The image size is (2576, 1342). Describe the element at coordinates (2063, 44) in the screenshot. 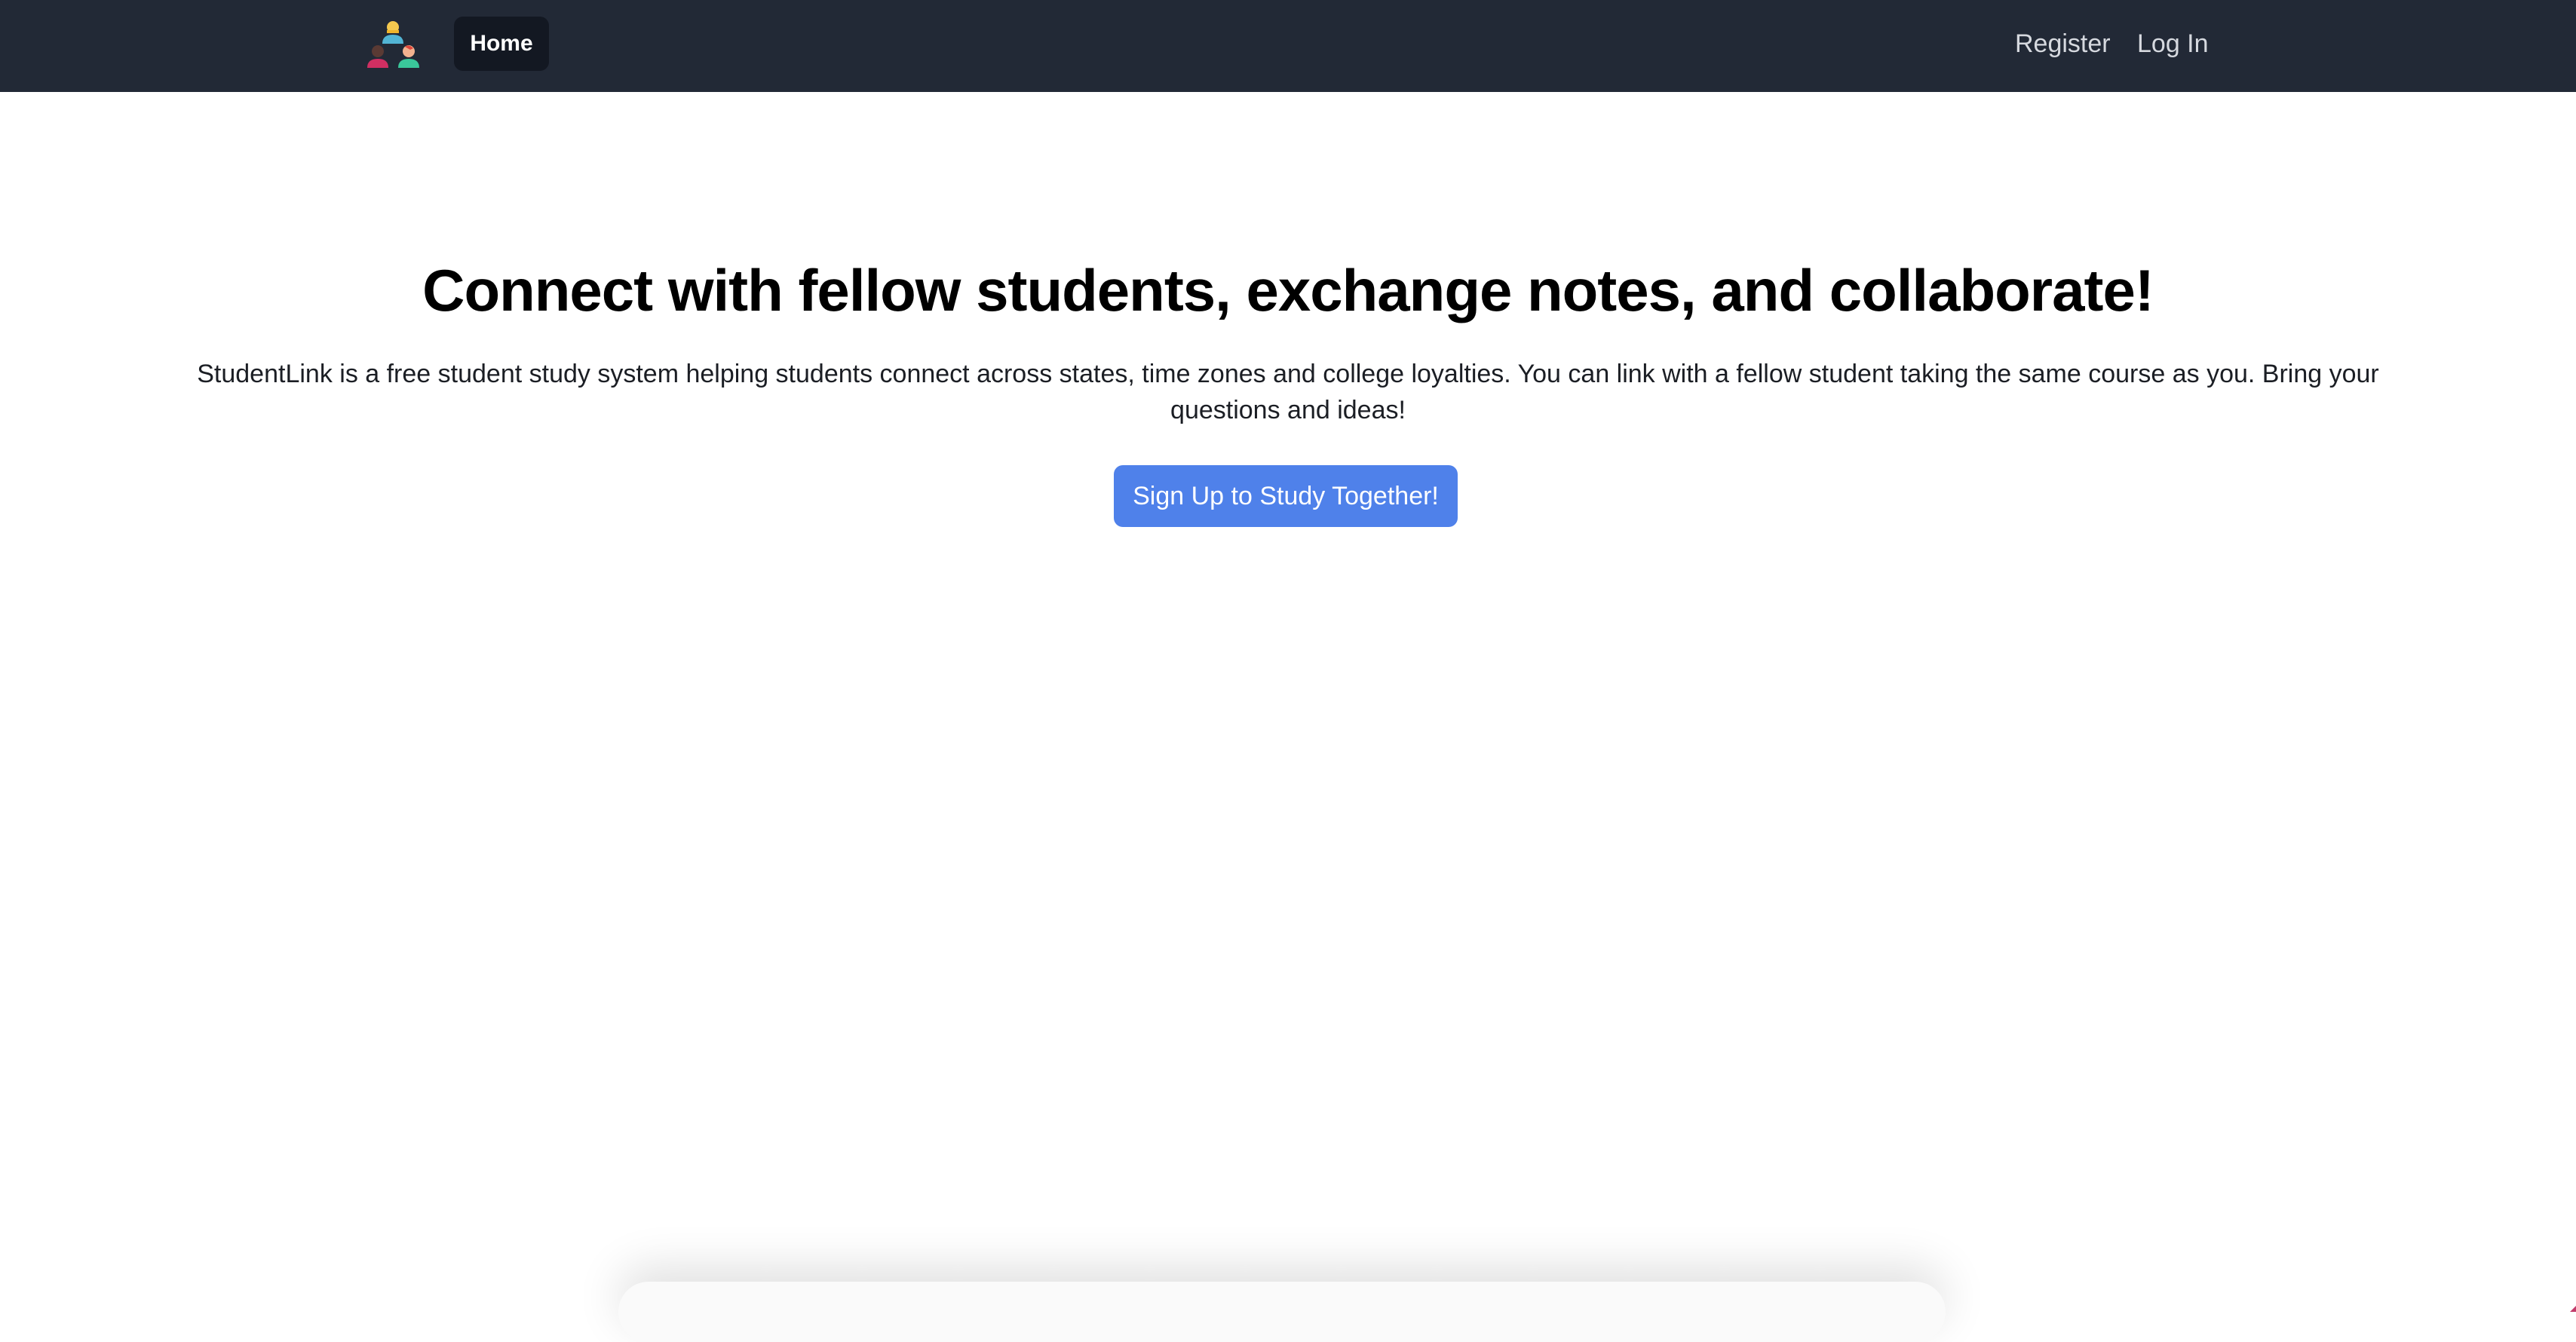

I see `nav-register-link: Register` at that location.